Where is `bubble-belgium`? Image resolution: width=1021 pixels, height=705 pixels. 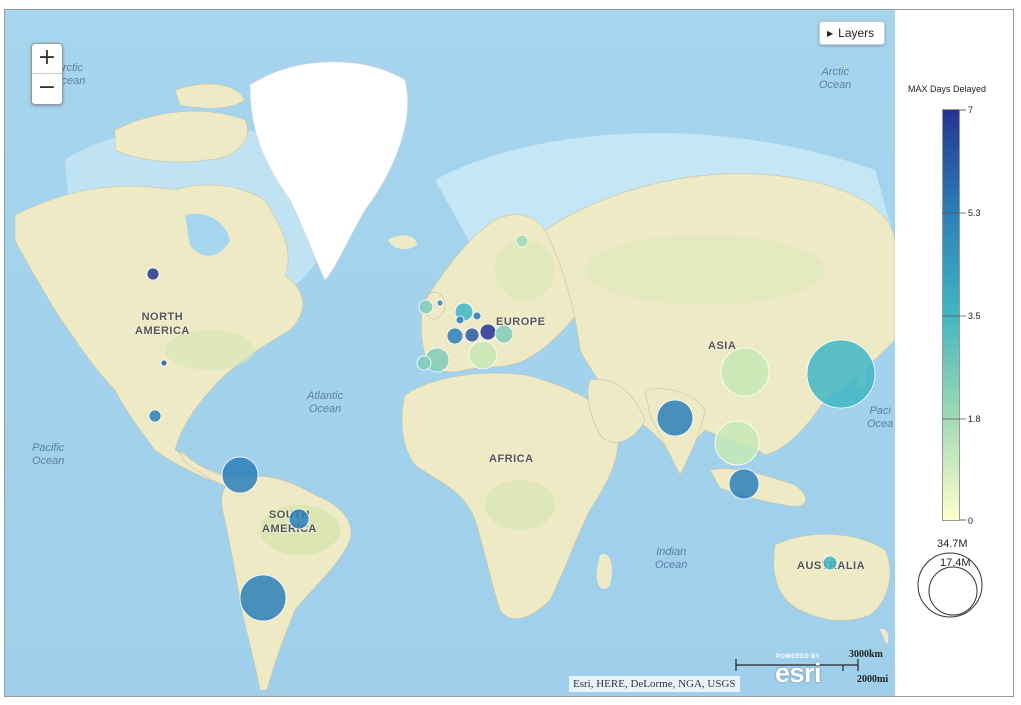 bubble-belgium is located at coordinates (460, 320).